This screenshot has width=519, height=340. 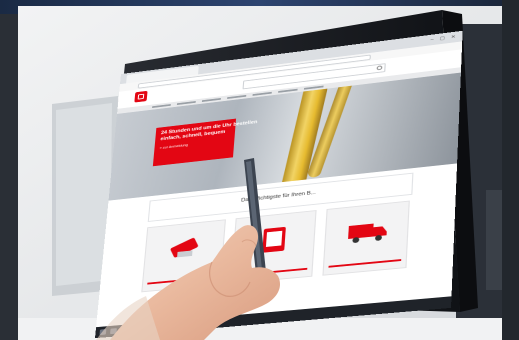 What do you see at coordinates (141, 96) in the screenshot?
I see `brand-logo-icon` at bounding box center [141, 96].